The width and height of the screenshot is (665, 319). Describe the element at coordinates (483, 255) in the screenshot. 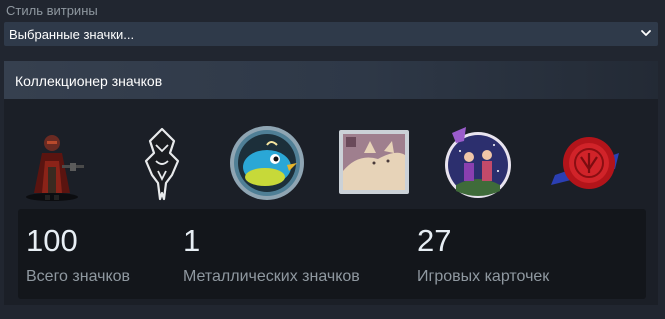

I see `stat-trading-cards: 27 Игровых карточек` at that location.